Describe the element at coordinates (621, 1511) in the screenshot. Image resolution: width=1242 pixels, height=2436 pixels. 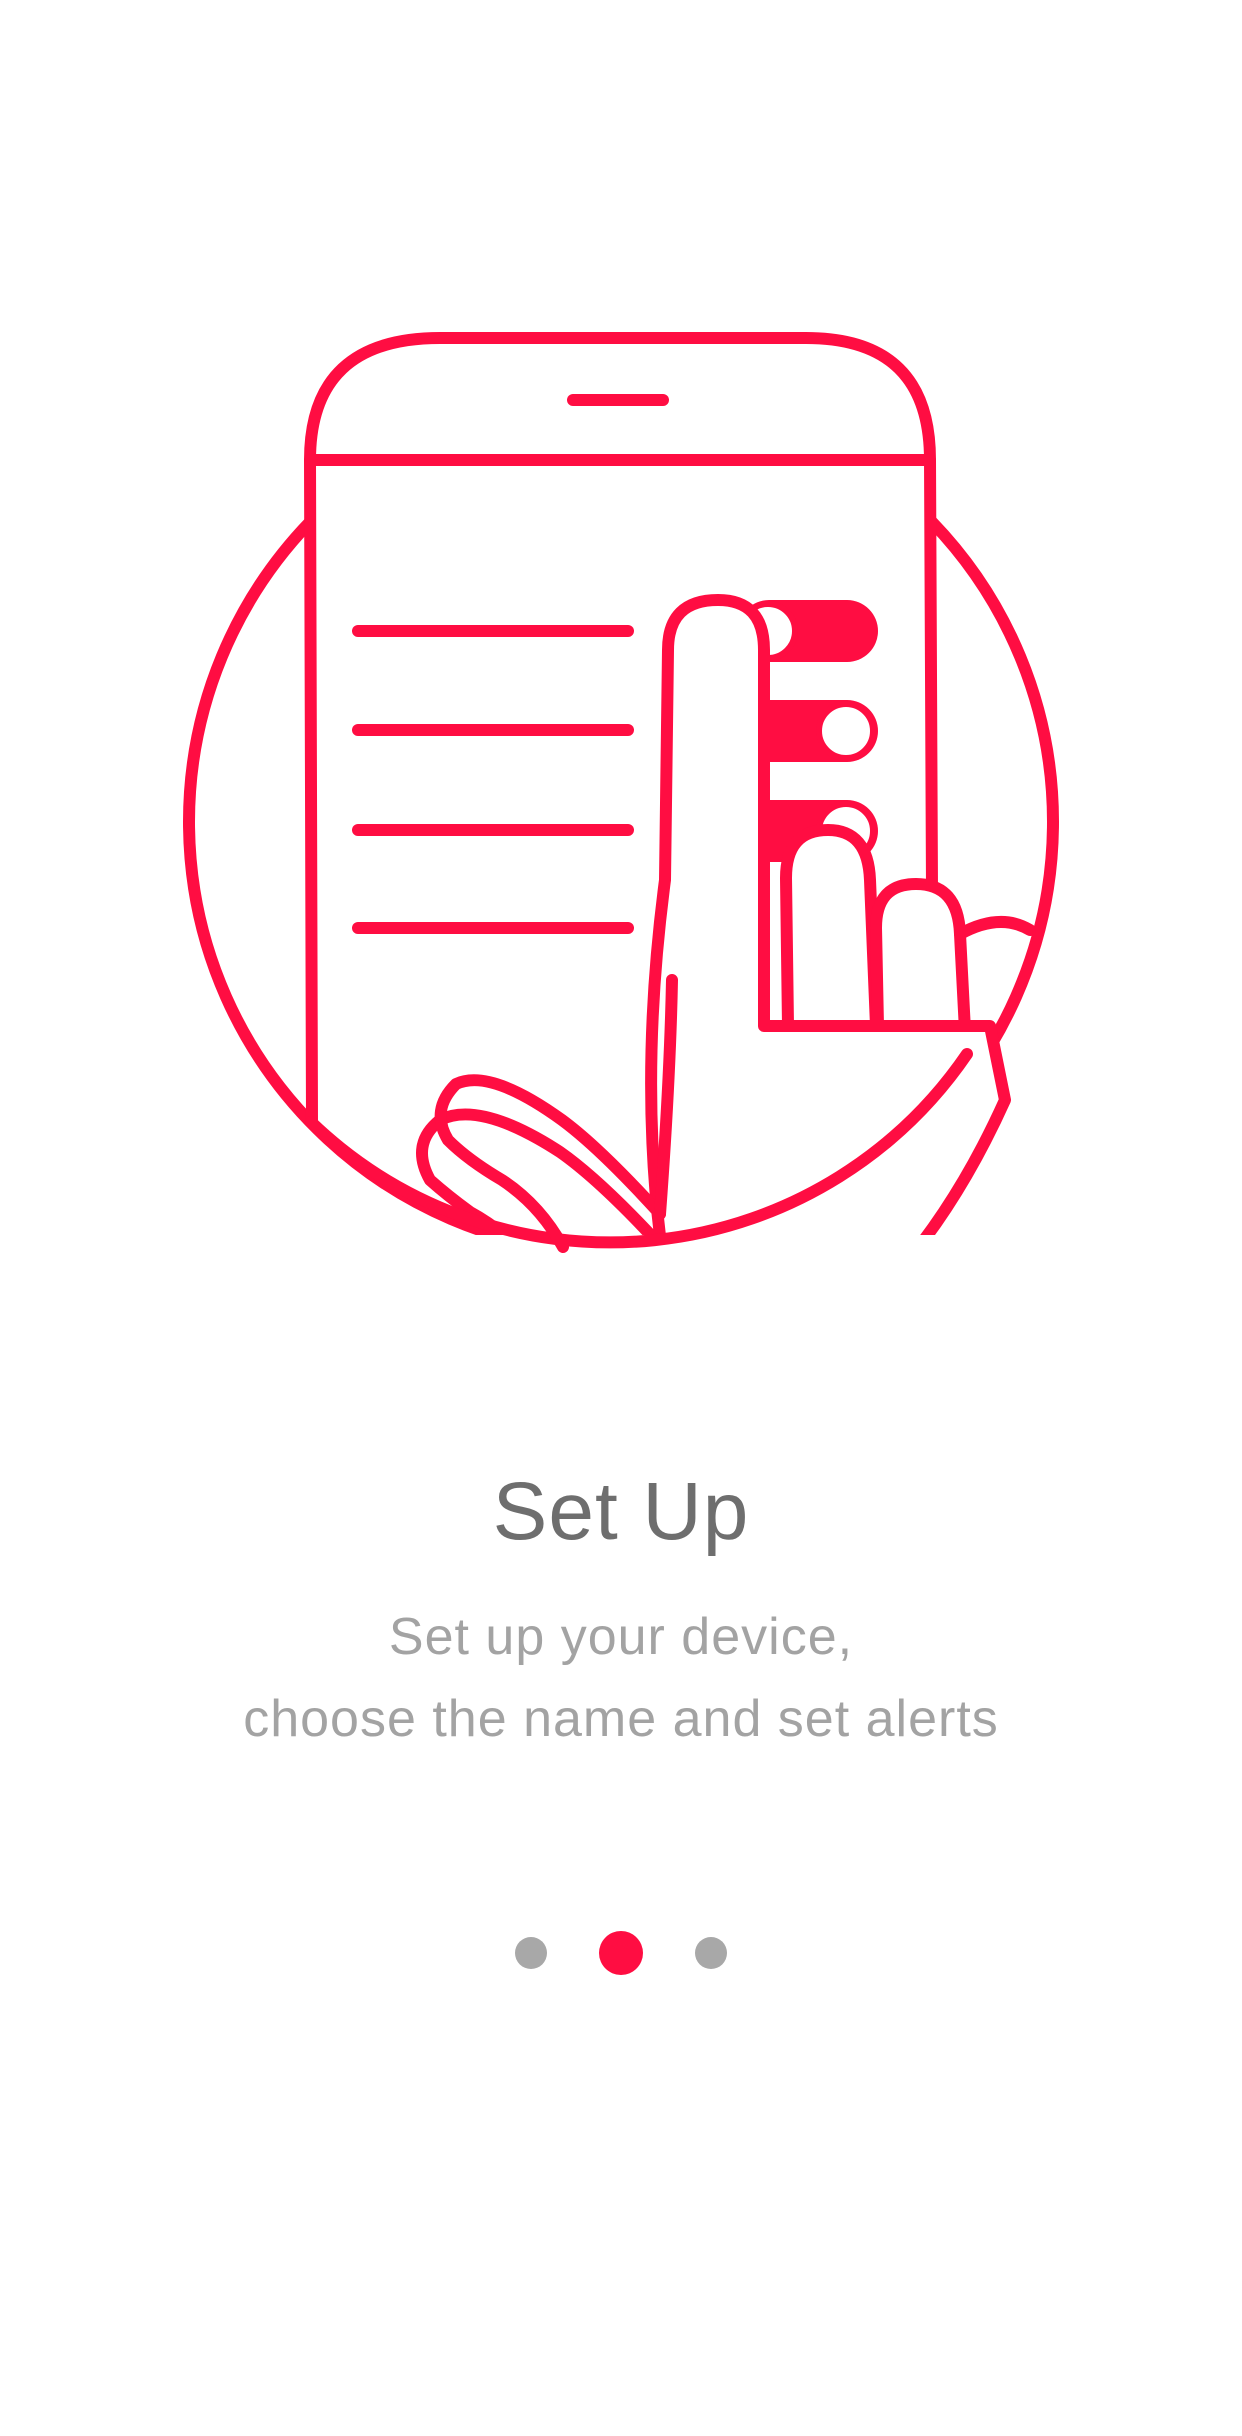
I see `page-title: Set Up` at that location.